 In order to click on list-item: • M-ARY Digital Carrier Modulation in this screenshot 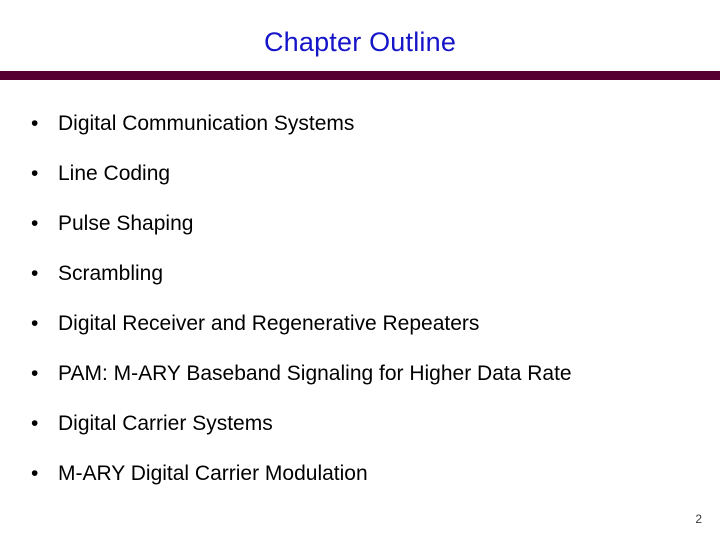, I will do `click(362, 474)`.